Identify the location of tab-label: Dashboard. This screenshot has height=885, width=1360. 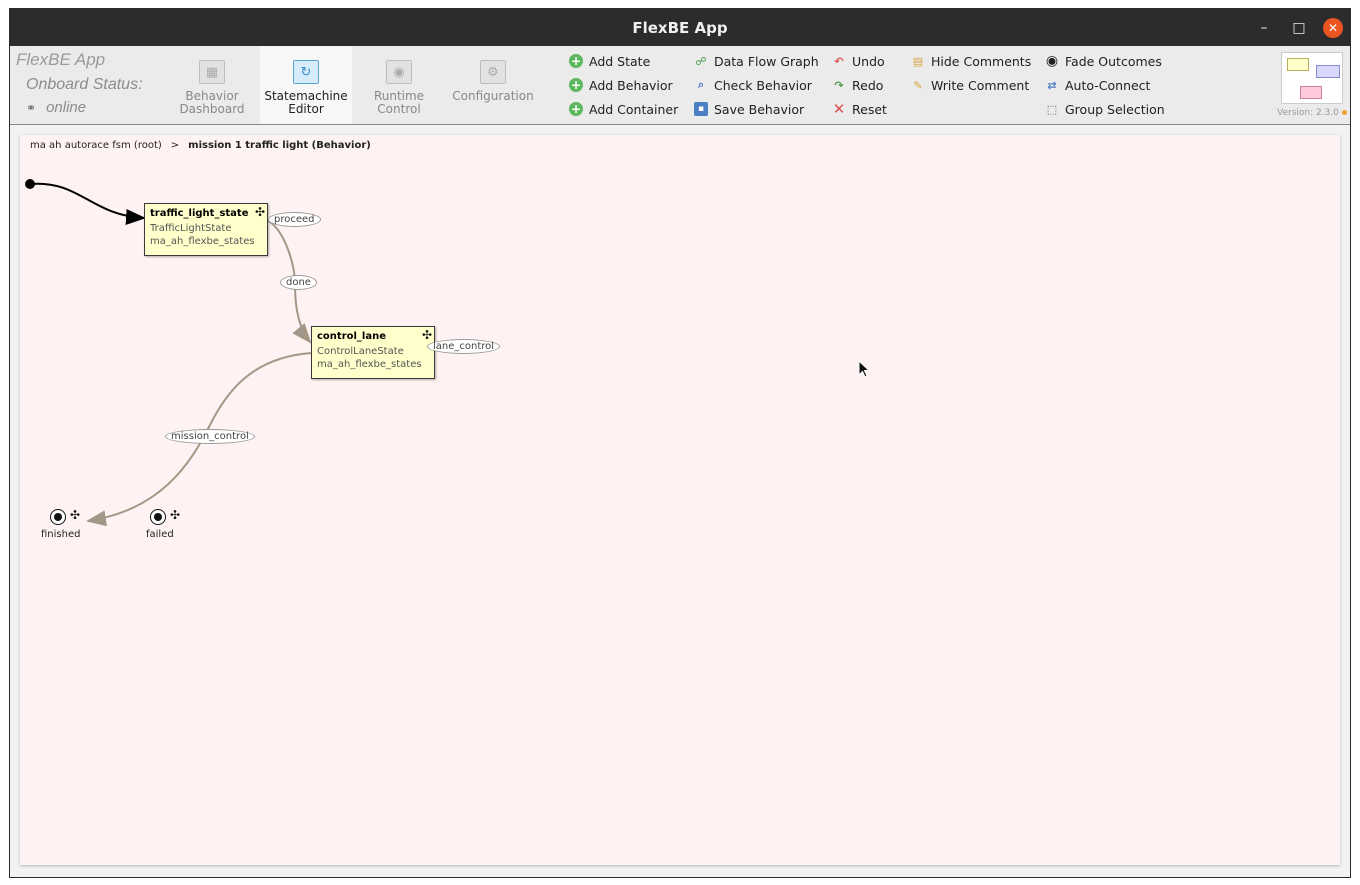
(212, 109).